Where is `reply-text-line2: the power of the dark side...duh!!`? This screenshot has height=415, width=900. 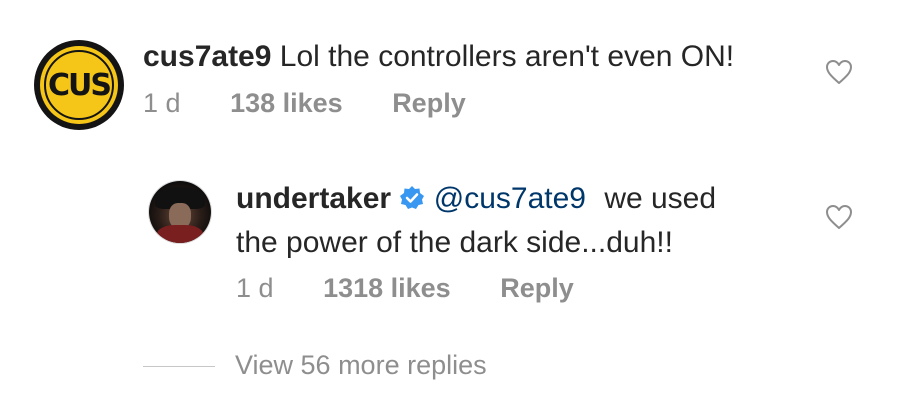
reply-text-line2: the power of the dark side...duh!! is located at coordinates (454, 242).